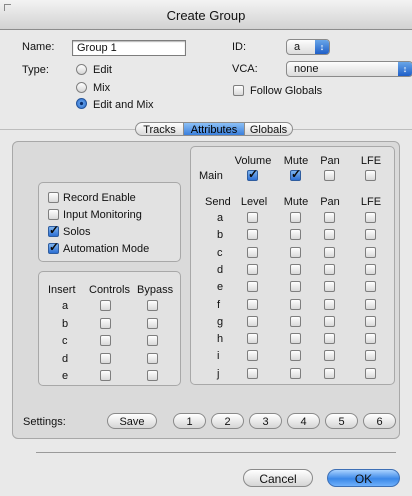 The image size is (412, 496). I want to click on ok-button: OK, so click(363, 478).